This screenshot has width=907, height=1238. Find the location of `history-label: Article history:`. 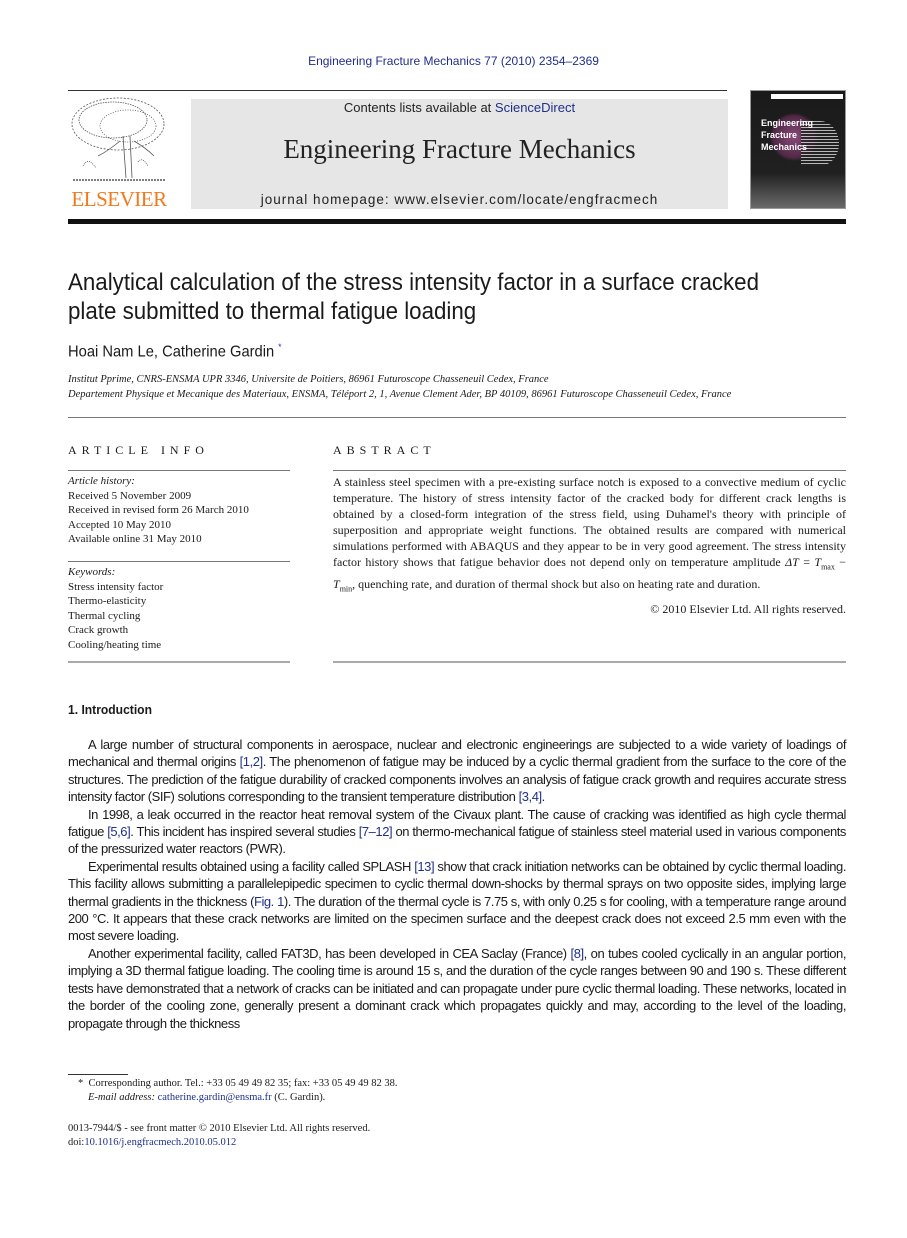

history-label: Article history: is located at coordinates (101, 481).